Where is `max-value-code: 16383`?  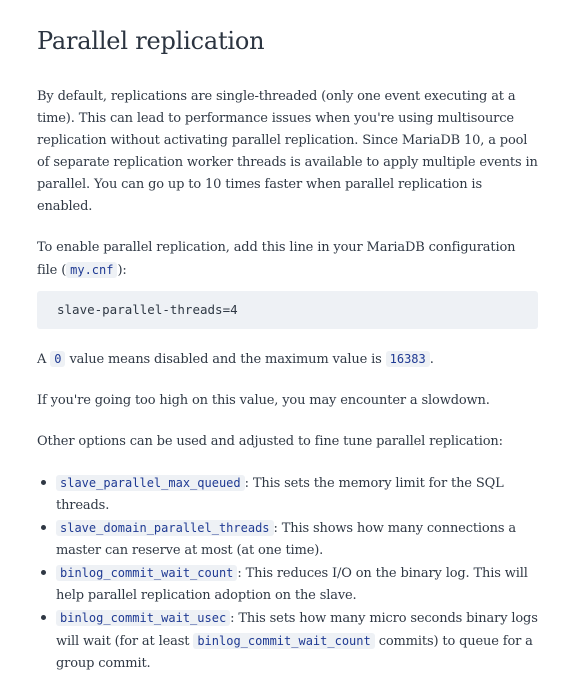 max-value-code: 16383 is located at coordinates (407, 359).